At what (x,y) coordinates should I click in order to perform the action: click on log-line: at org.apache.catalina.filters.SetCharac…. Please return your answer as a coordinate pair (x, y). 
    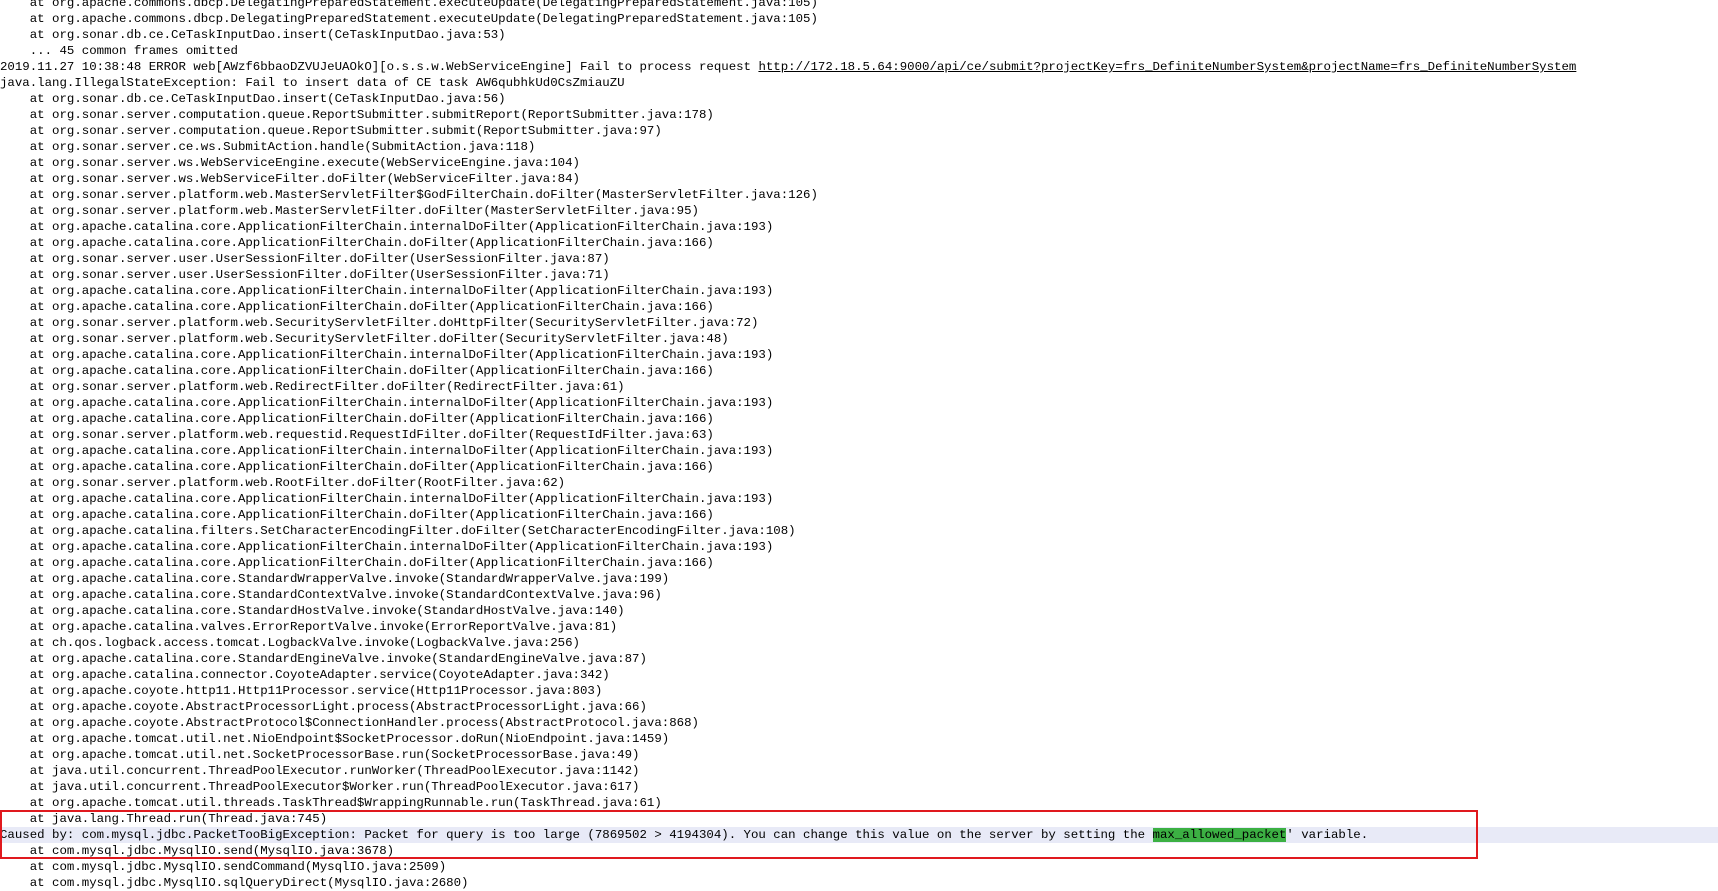
    Looking at the image, I should click on (398, 531).